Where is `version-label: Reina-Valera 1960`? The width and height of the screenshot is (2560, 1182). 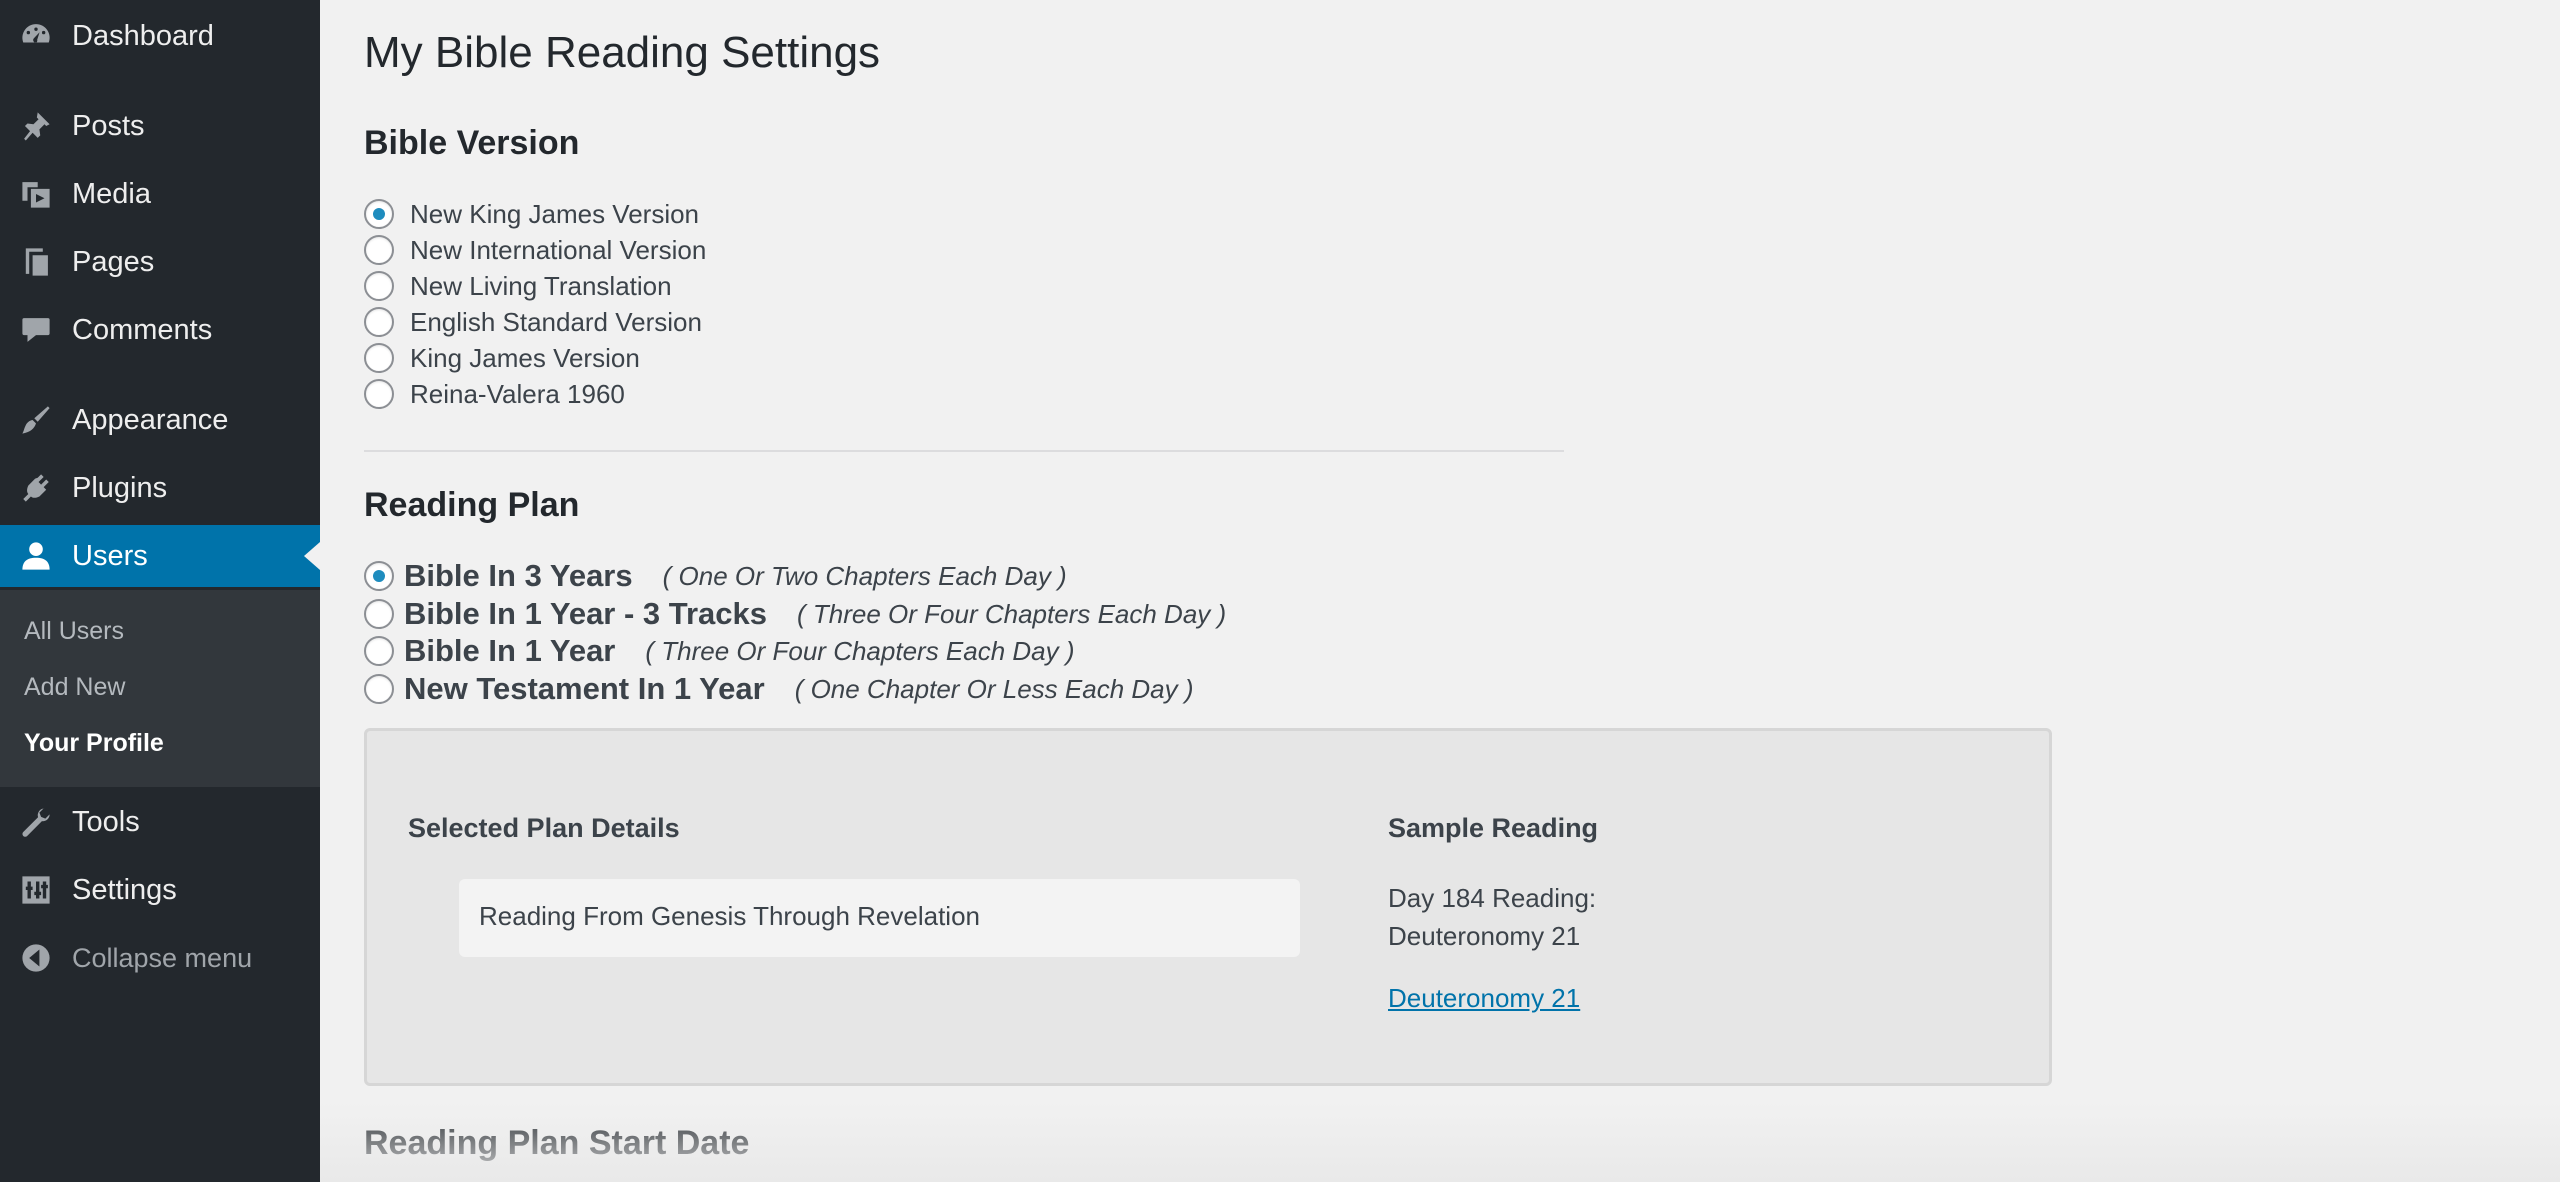 version-label: Reina-Valera 1960 is located at coordinates (517, 393).